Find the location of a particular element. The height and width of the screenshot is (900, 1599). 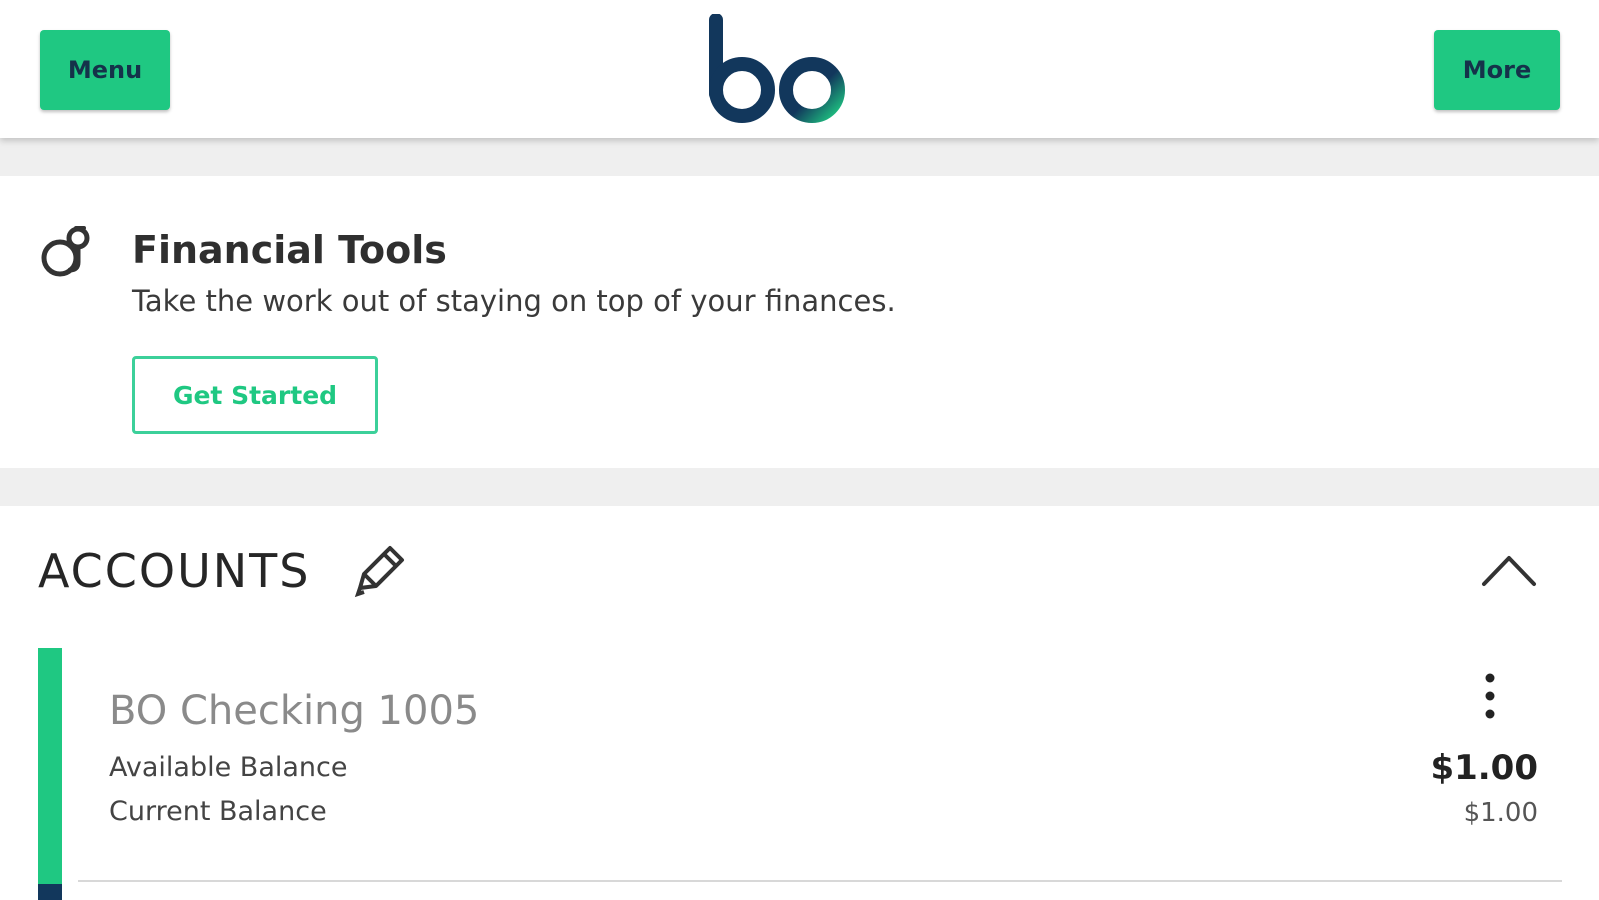

kebab-menu-icon is located at coordinates (1490, 700).